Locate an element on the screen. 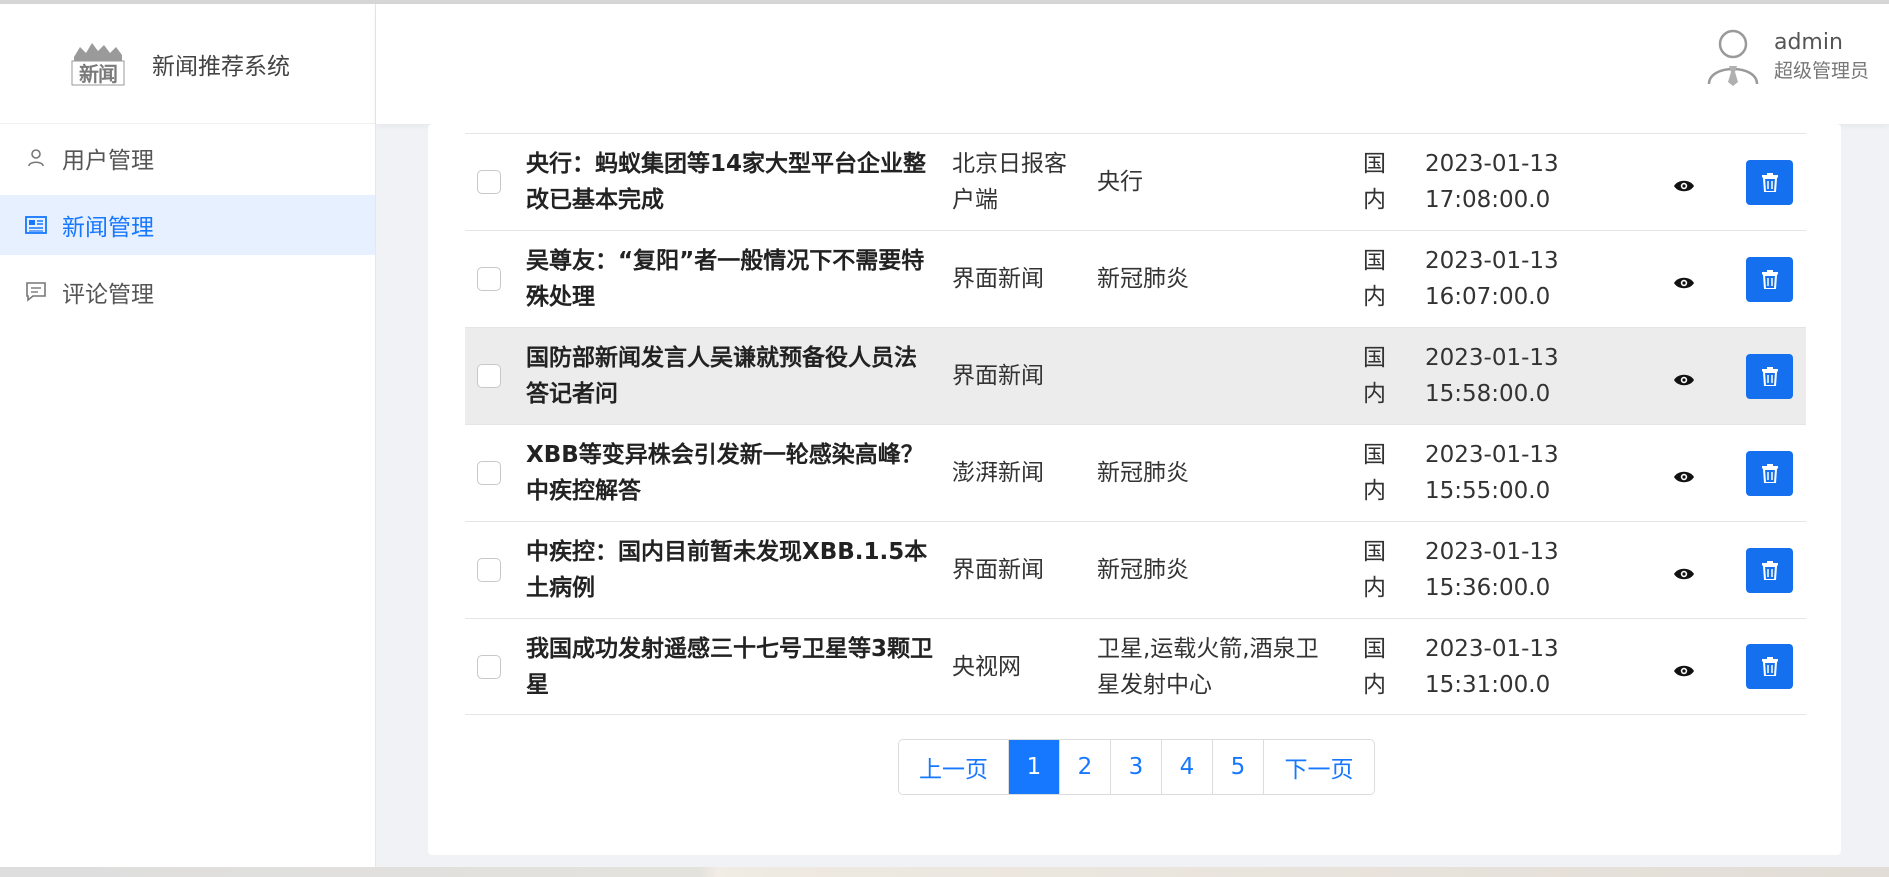  bottom-edge is located at coordinates (944, 872).